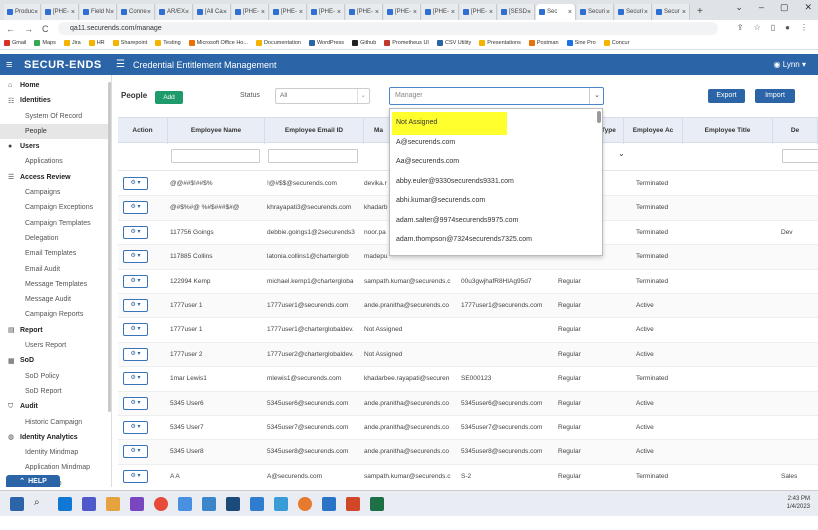 Image resolution: width=818 pixels, height=530 pixels. What do you see at coordinates (329, 503) in the screenshot?
I see `word-icon` at bounding box center [329, 503].